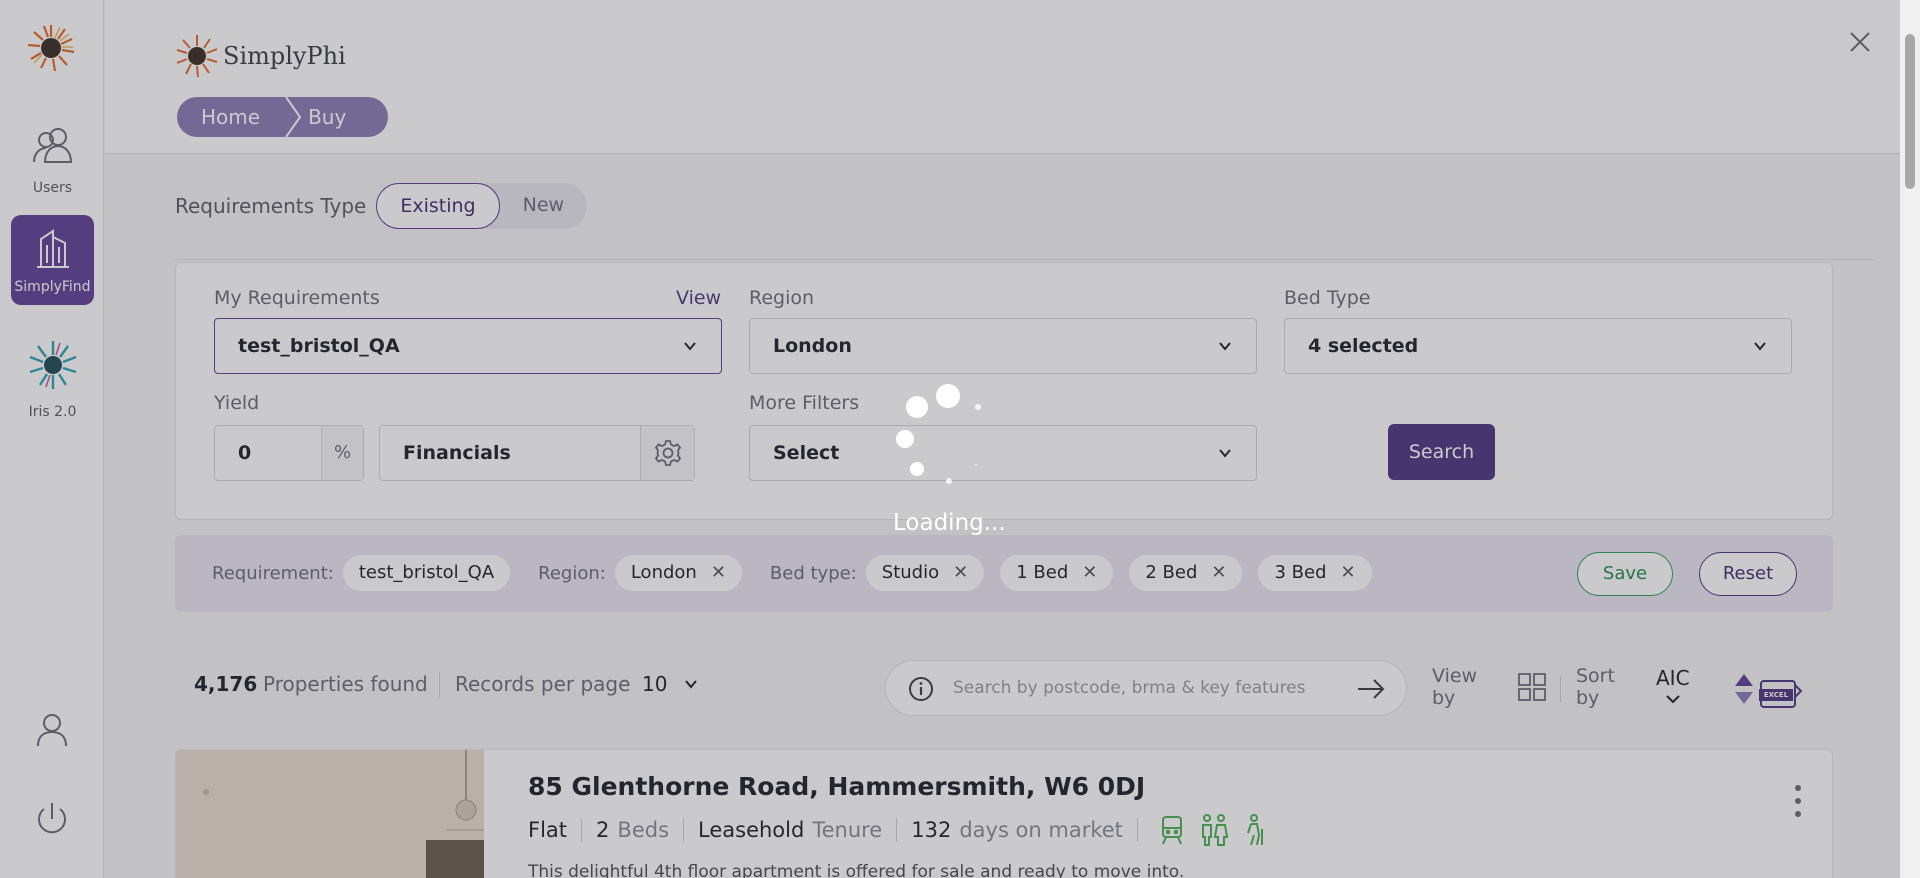 The width and height of the screenshot is (1920, 878). I want to click on loading-spinner-icon, so click(938, 434).